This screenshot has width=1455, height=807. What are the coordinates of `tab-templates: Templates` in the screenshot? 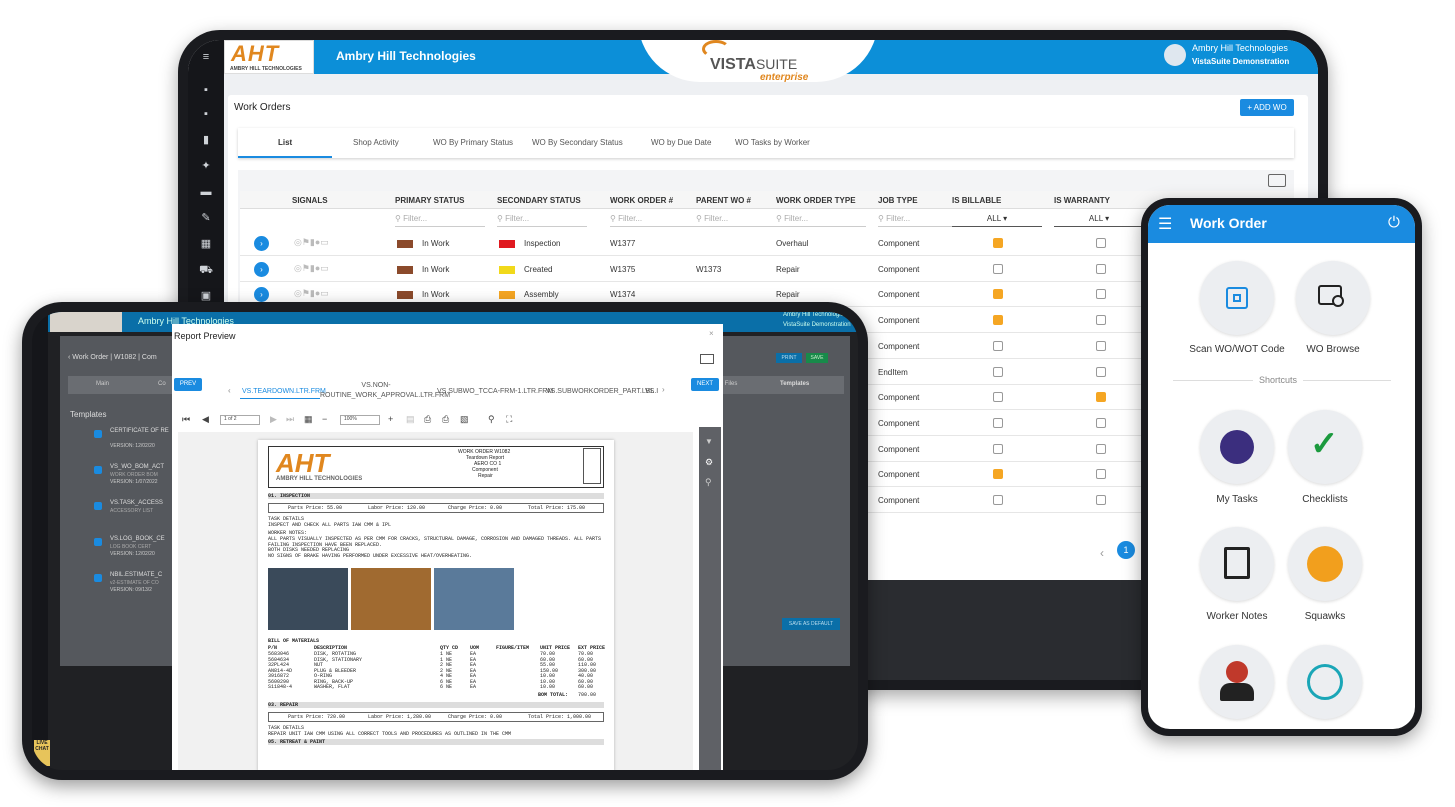 It's located at (794, 384).